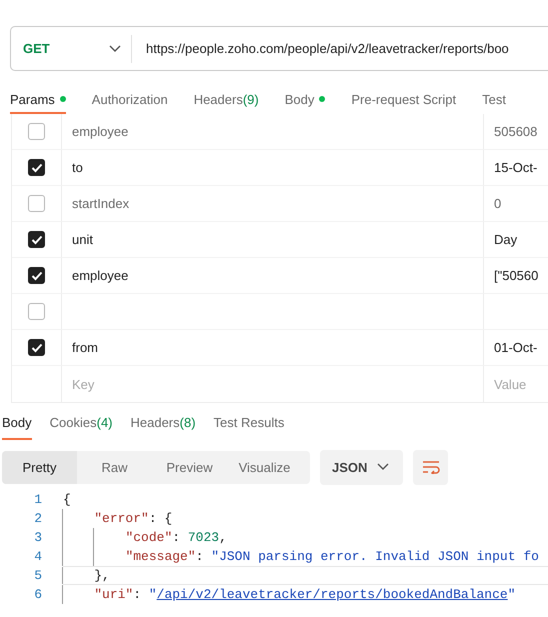 The height and width of the screenshot is (617, 548). I want to click on param-key: from, so click(85, 347).